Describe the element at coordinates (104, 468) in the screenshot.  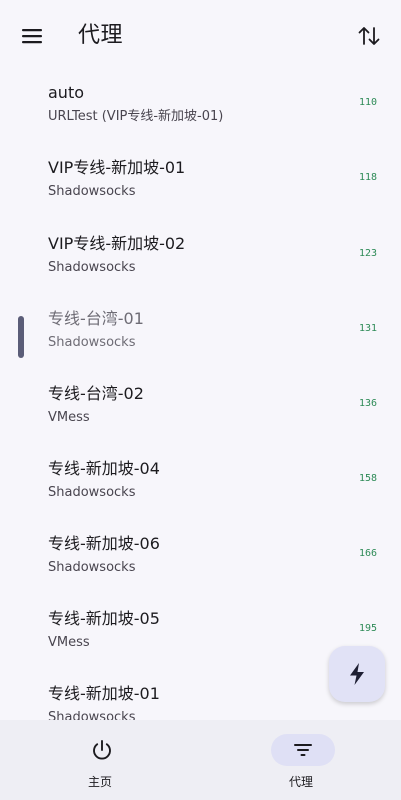
I see `proxy-name: 专线-新加坡-04` at that location.